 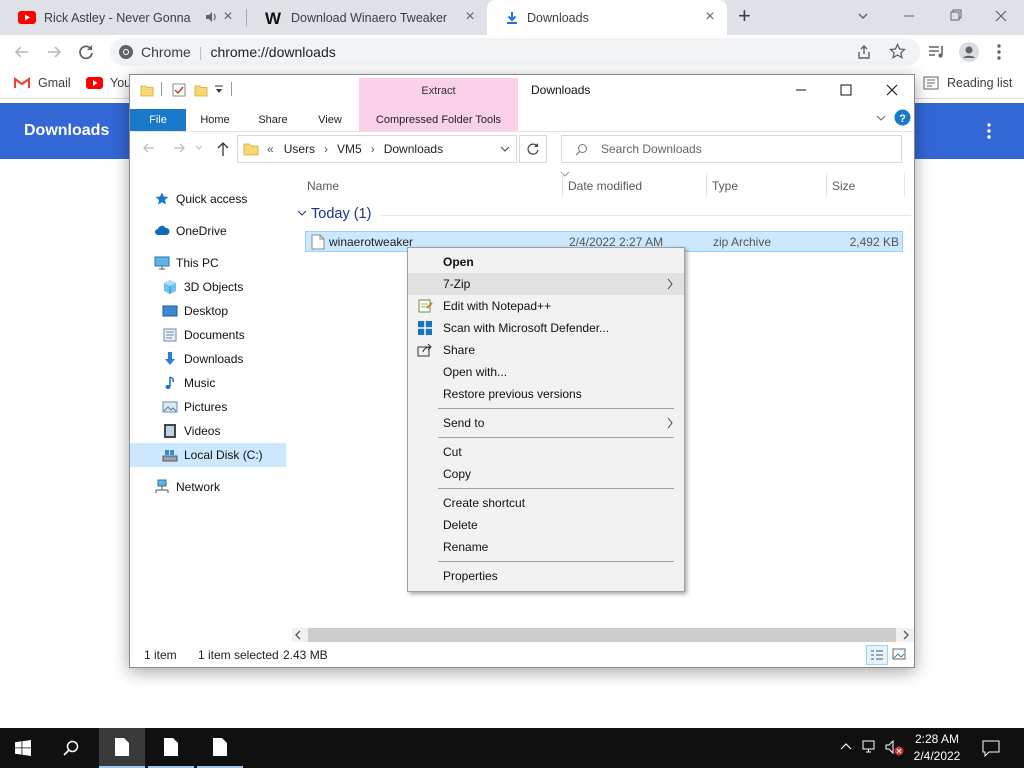 What do you see at coordinates (863, 16) in the screenshot?
I see `tab-search-icon` at bounding box center [863, 16].